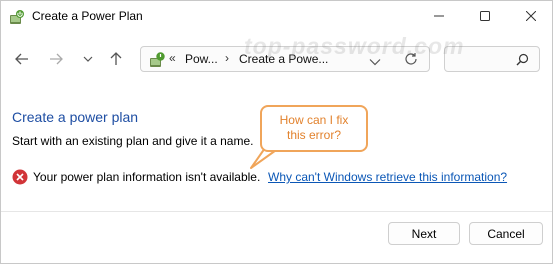 The image size is (554, 265). I want to click on close-icon, so click(531, 16).